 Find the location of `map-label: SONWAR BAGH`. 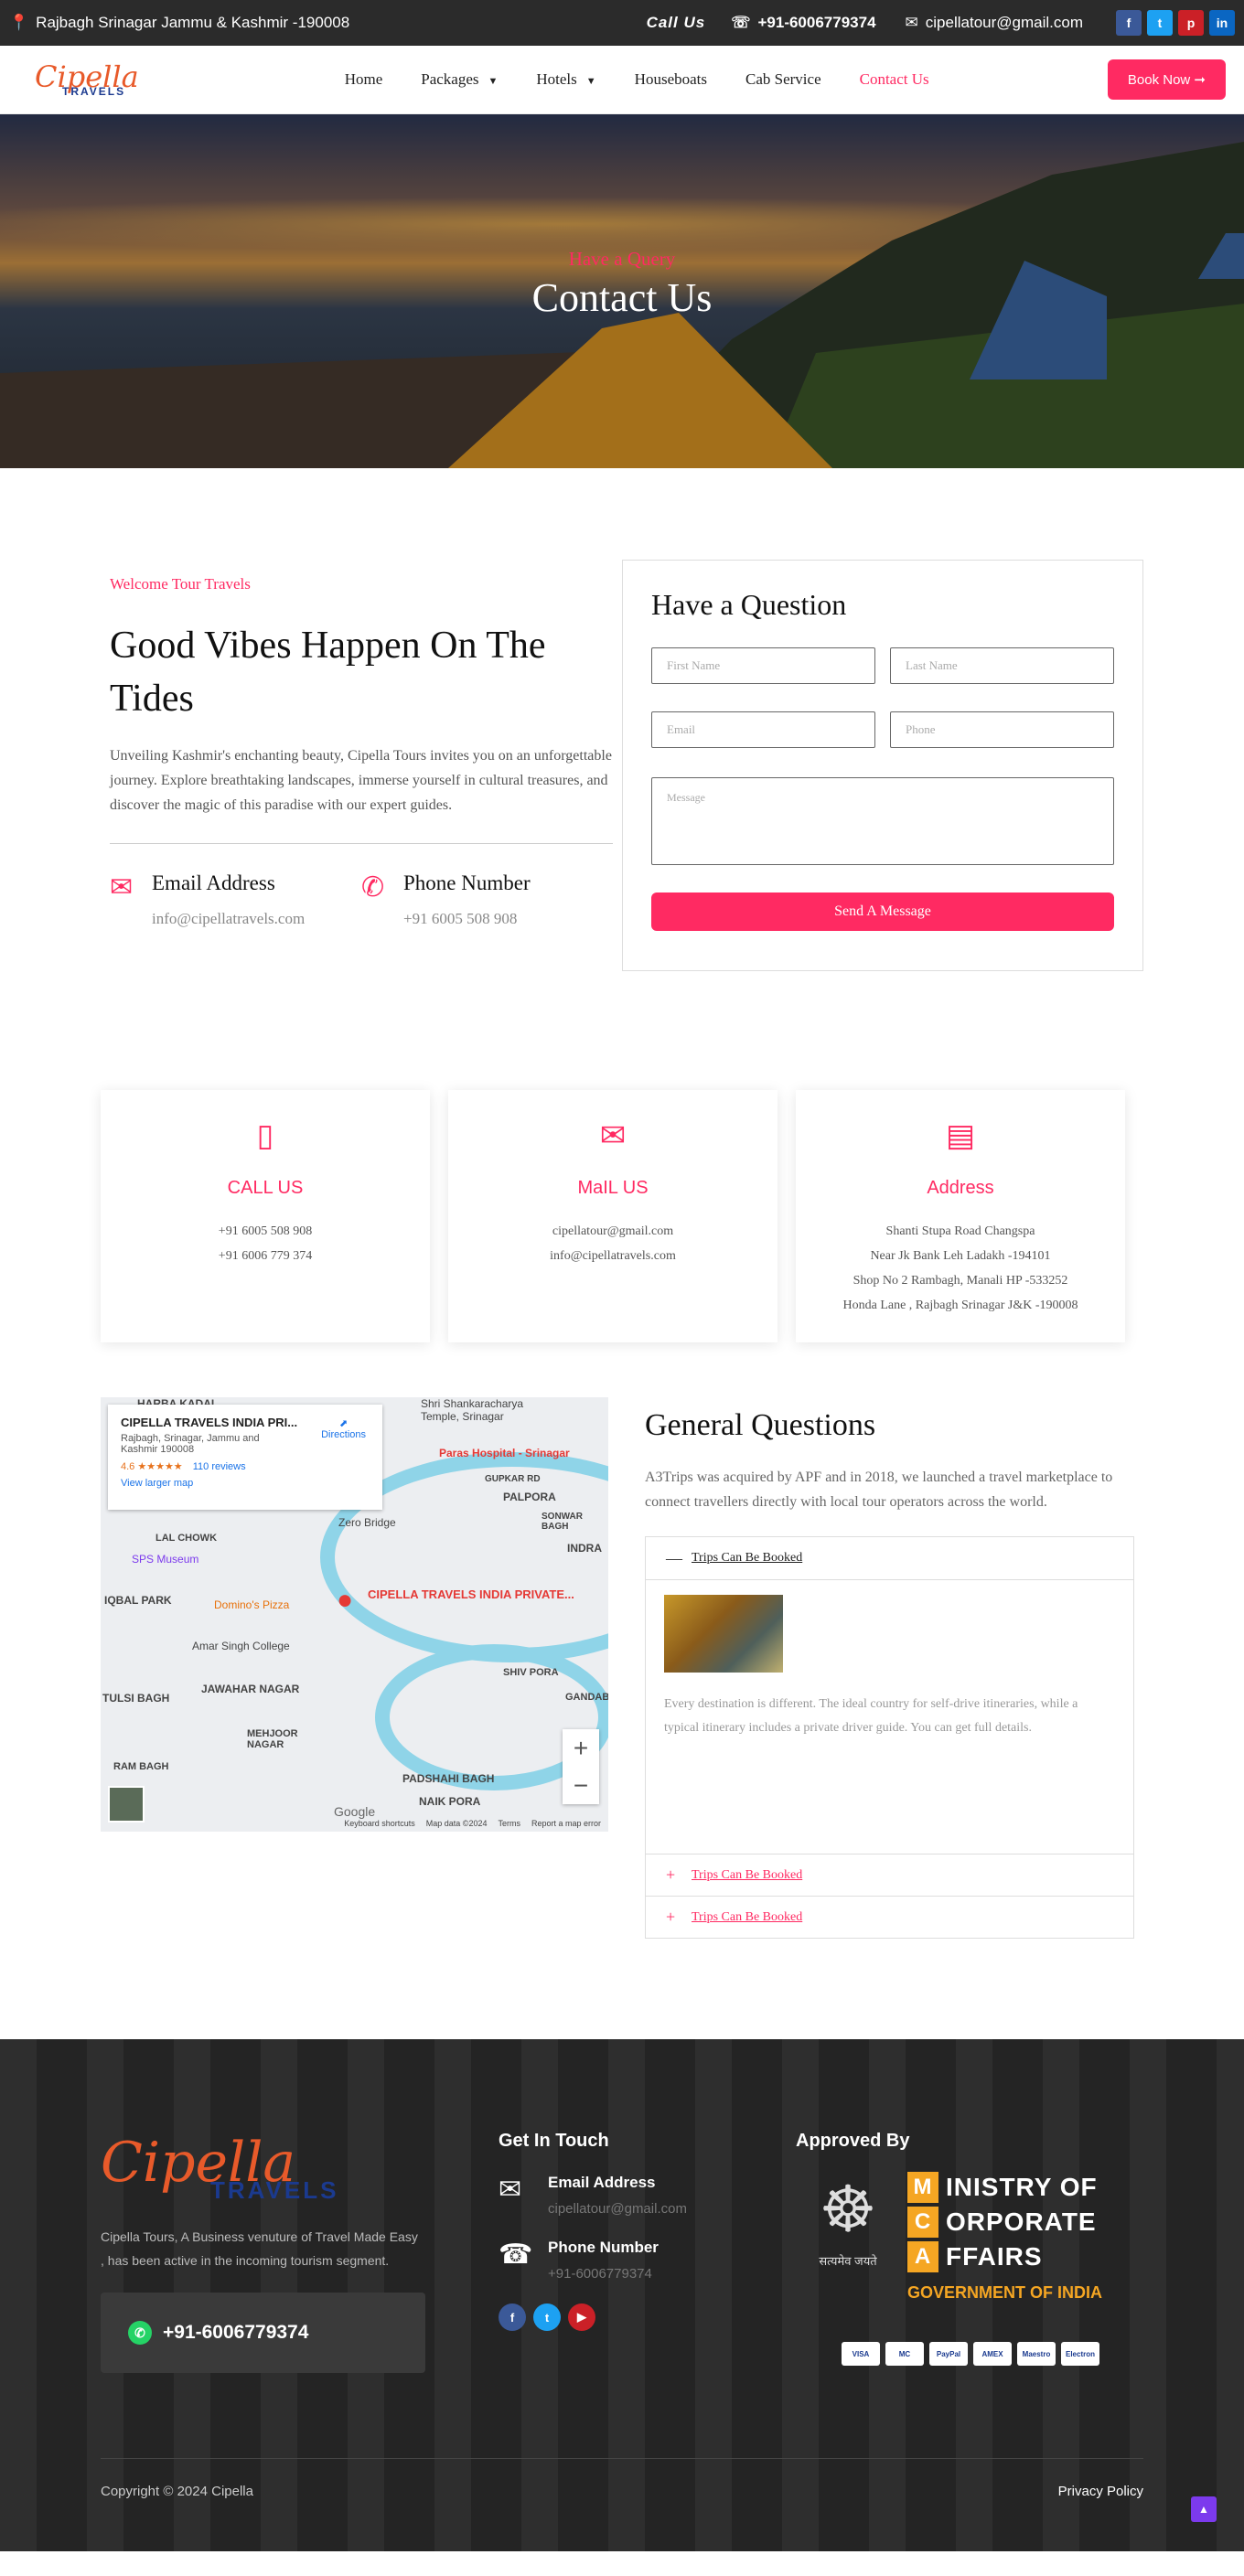

map-label: SONWAR BAGH is located at coordinates (562, 1522).